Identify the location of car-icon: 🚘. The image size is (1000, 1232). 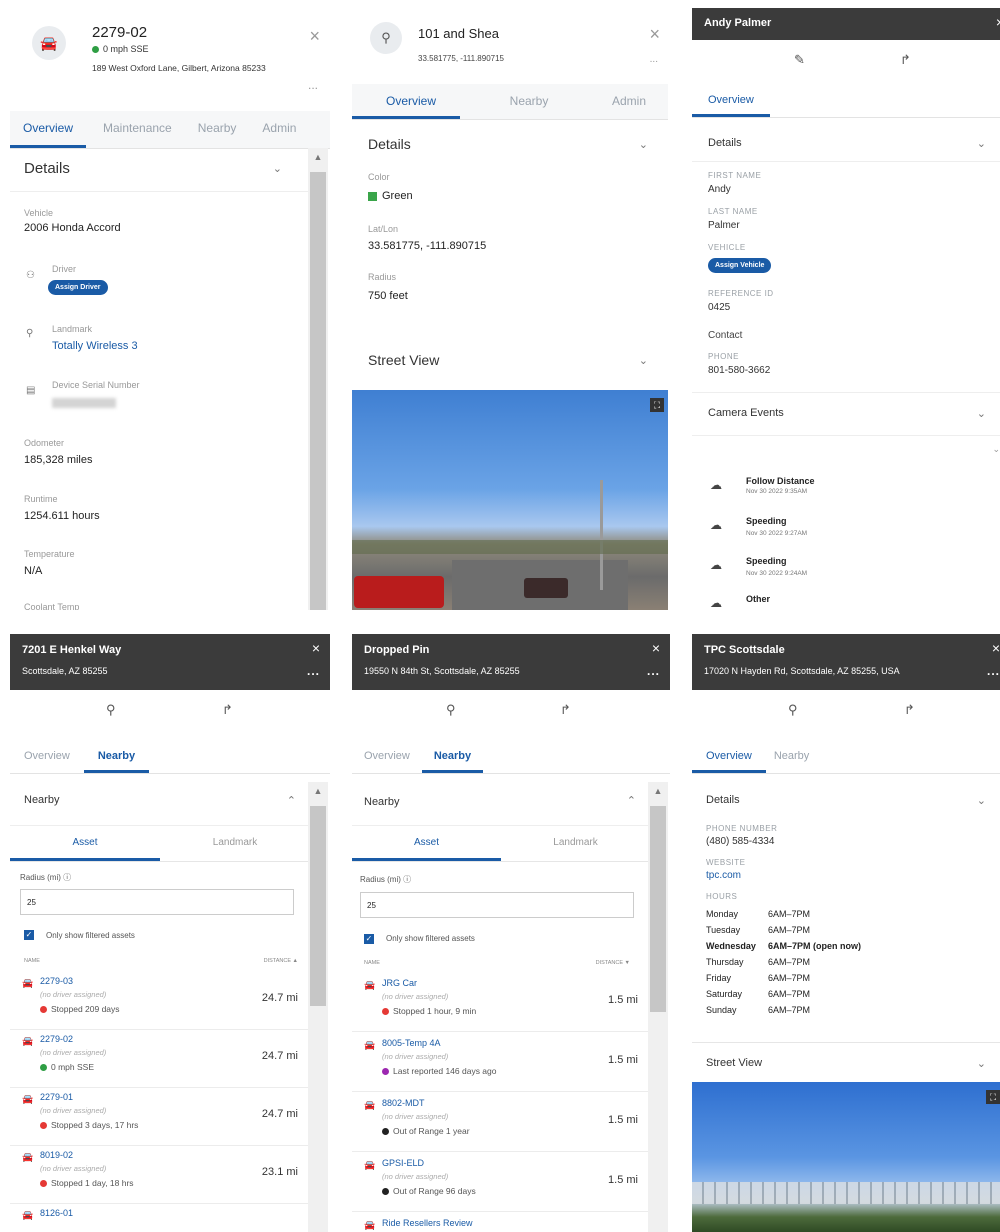
(28, 1099).